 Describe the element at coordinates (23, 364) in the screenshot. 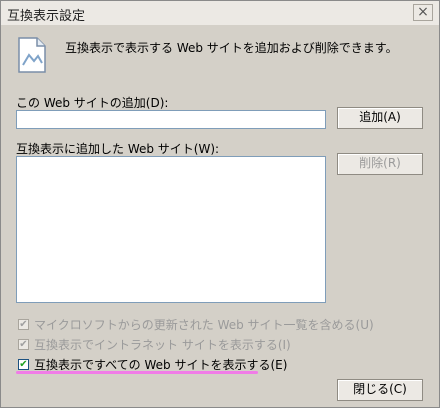

I see `all-sites-checkbox: ✔` at that location.